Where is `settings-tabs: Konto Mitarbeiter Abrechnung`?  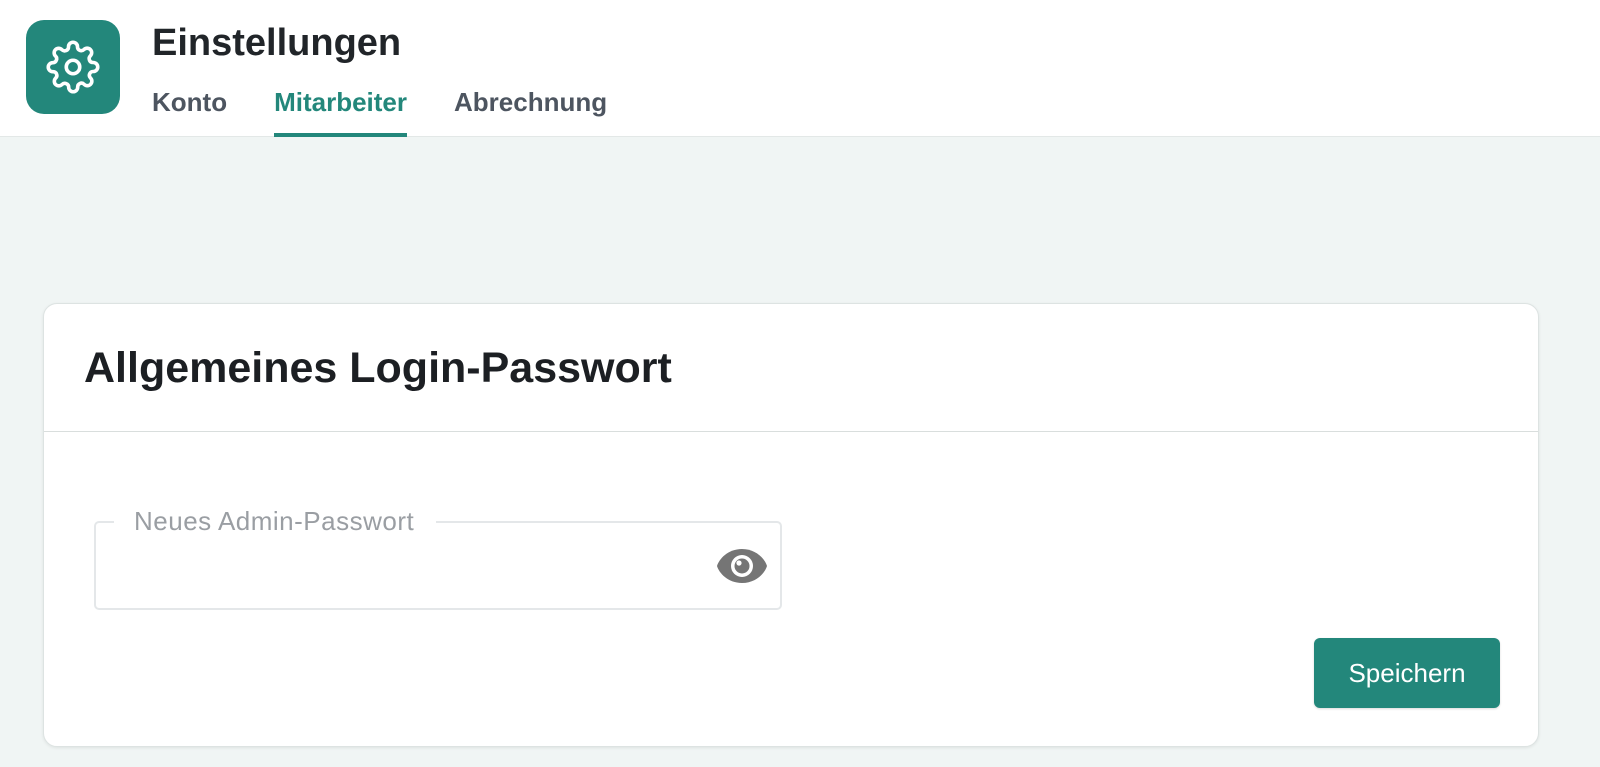
settings-tabs: Konto Mitarbeiter Abrechnung is located at coordinates (379, 109).